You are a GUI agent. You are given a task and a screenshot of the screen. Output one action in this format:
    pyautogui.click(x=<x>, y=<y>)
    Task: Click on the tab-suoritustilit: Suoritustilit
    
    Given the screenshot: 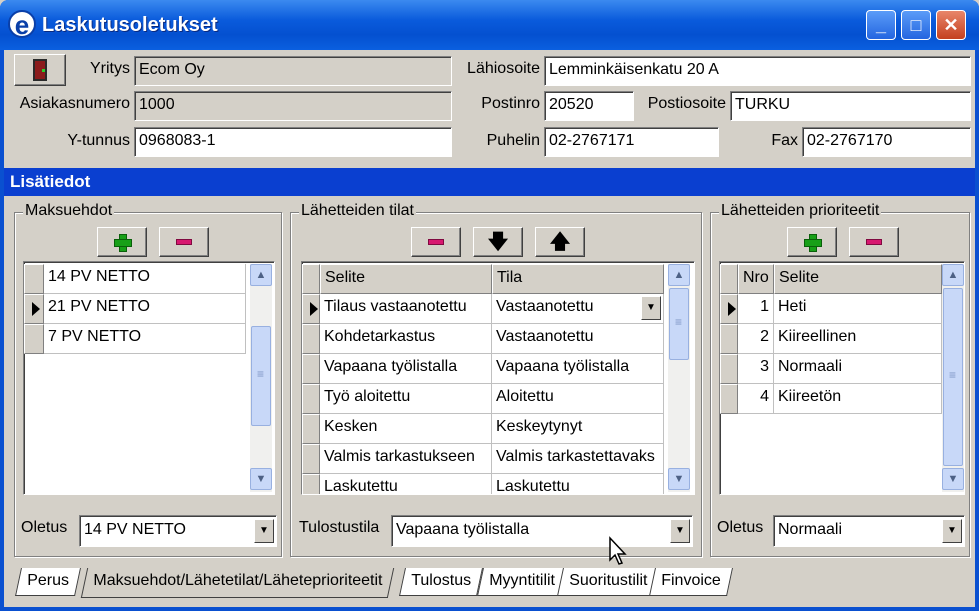 What is the action you would take?
    pyautogui.click(x=608, y=582)
    